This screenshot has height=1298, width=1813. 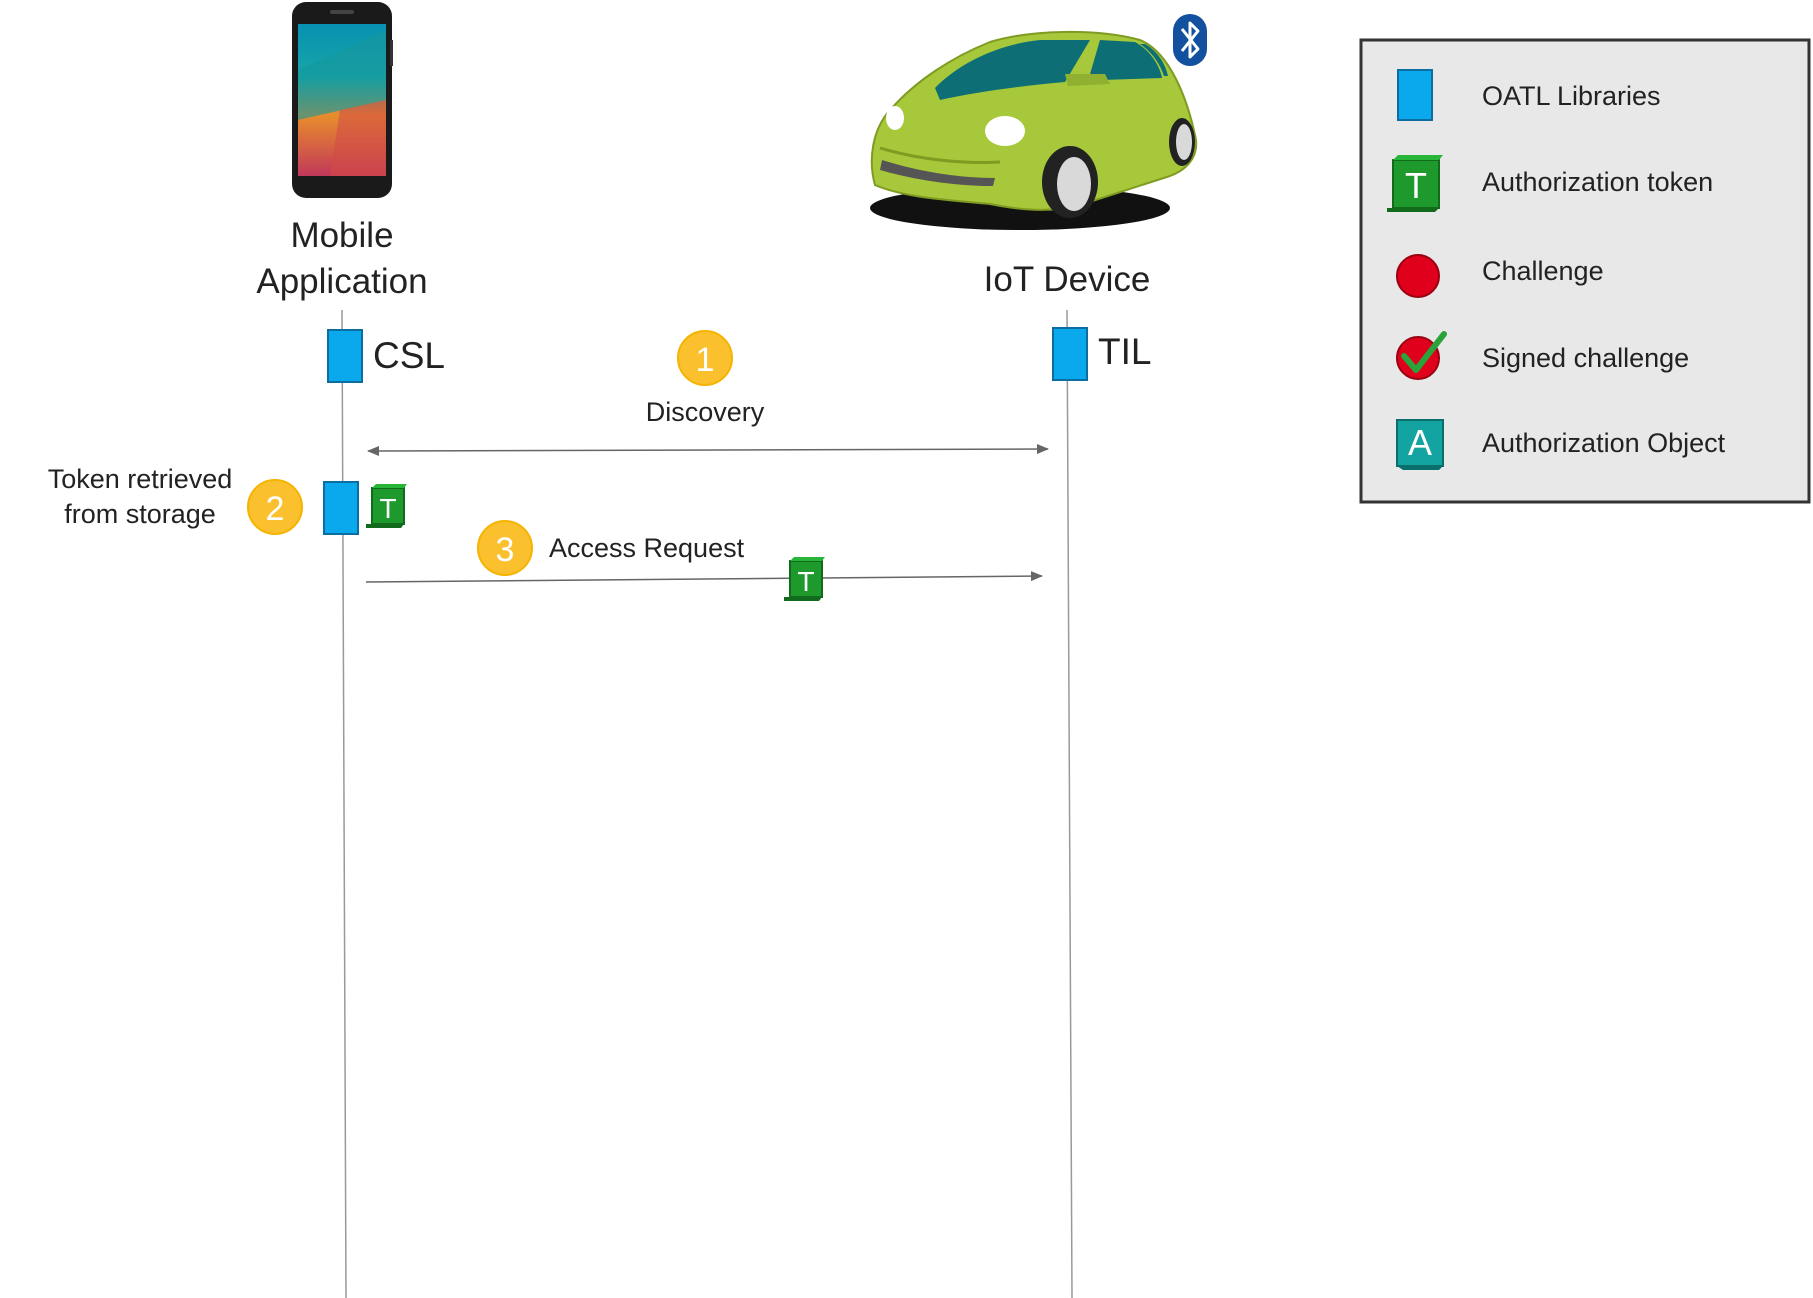 I want to click on iot-lifeline, so click(x=1069, y=803).